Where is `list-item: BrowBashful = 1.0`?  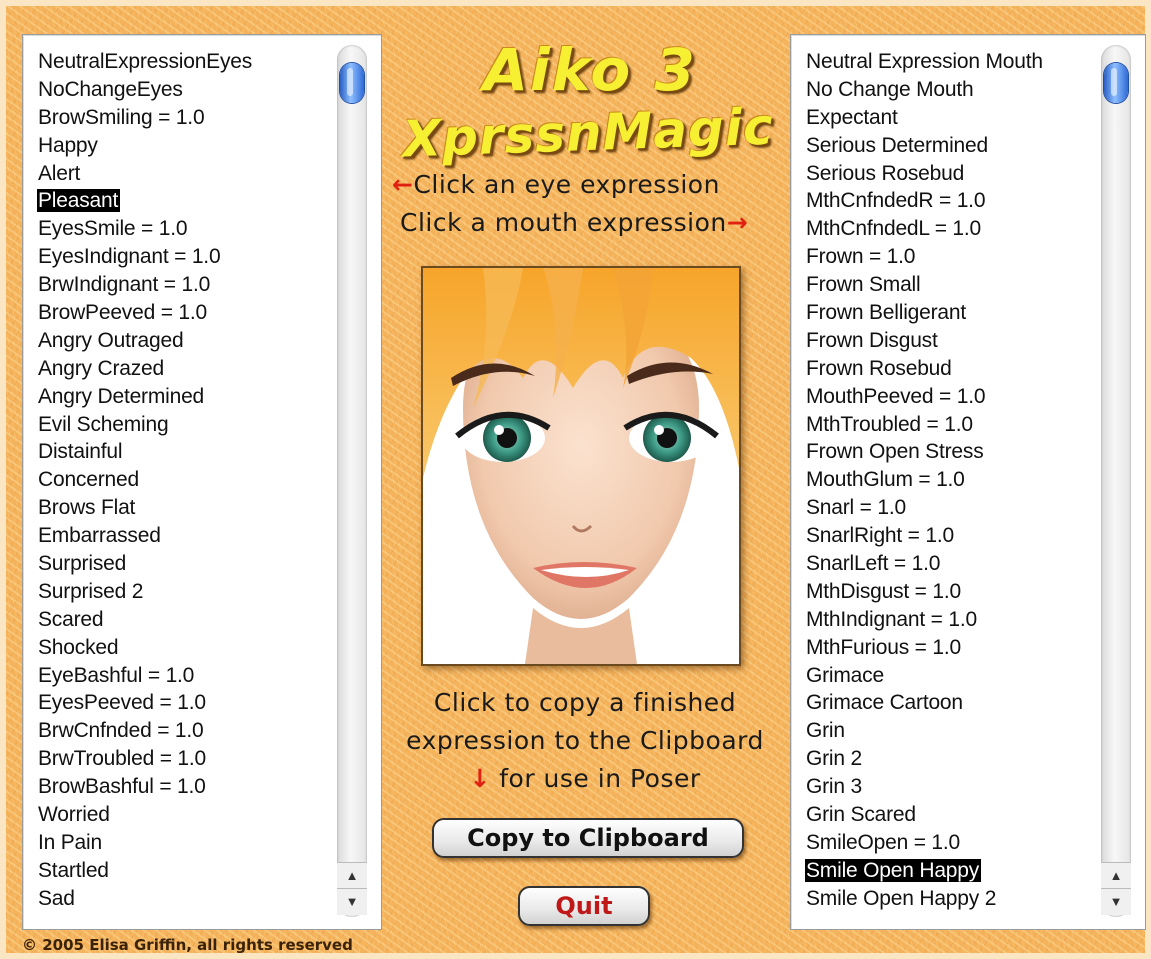
list-item: BrowBashful = 1.0 is located at coordinates (185, 787).